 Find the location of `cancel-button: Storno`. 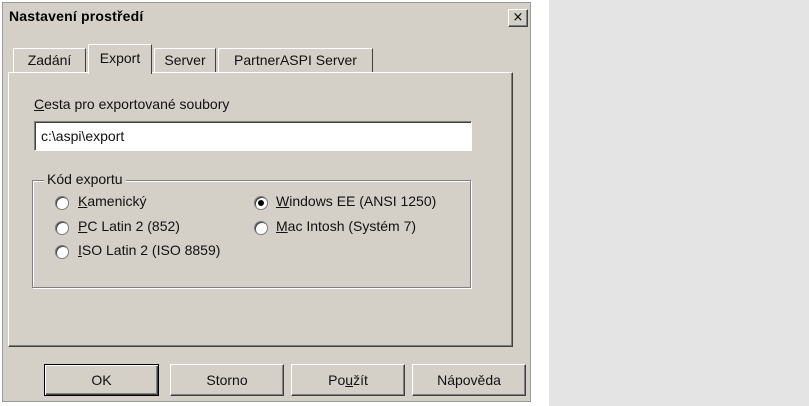

cancel-button: Storno is located at coordinates (227, 380).